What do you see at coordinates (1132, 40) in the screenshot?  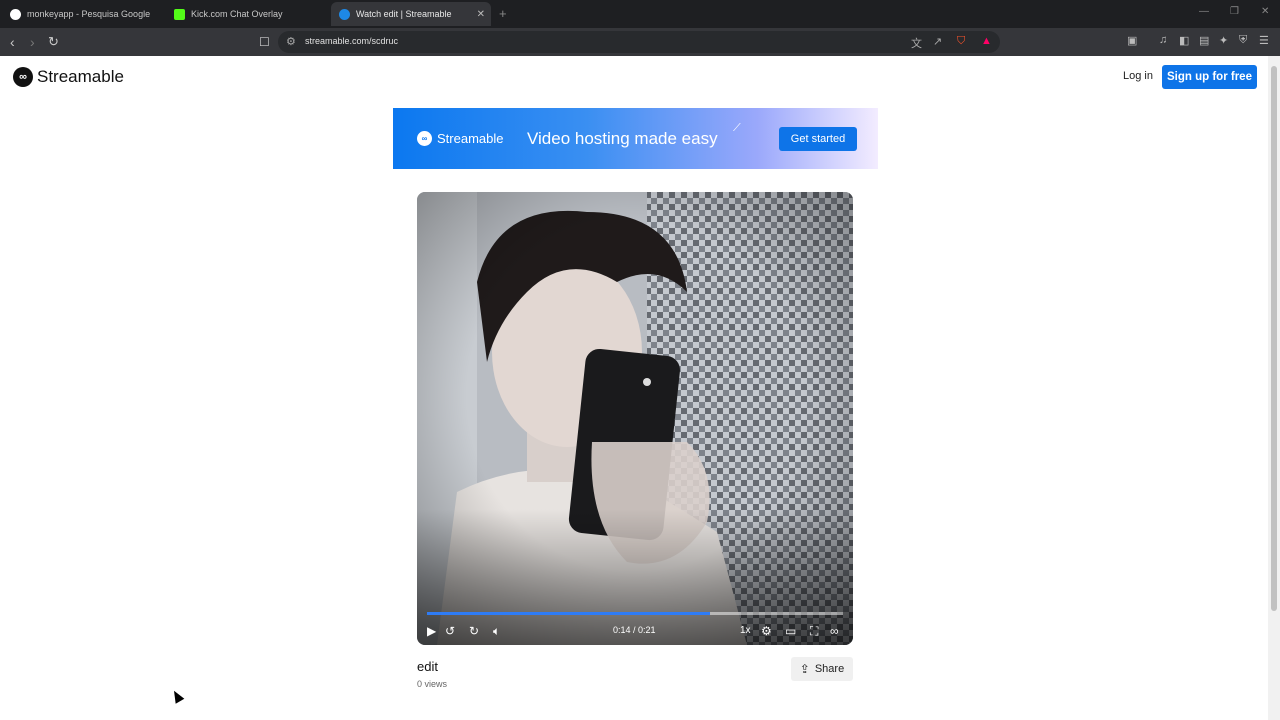 I see `extensions-icon: ▣` at bounding box center [1132, 40].